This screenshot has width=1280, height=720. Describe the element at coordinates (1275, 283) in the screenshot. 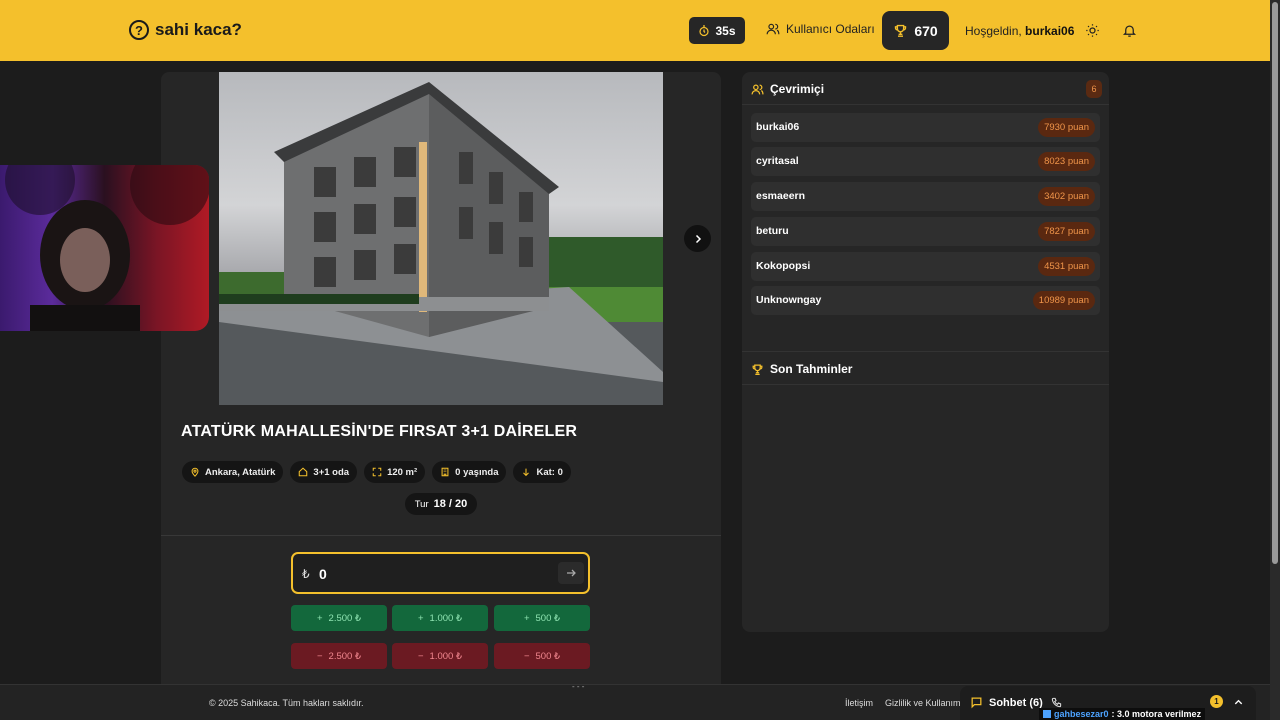

I see `scrollbar-thumb` at that location.